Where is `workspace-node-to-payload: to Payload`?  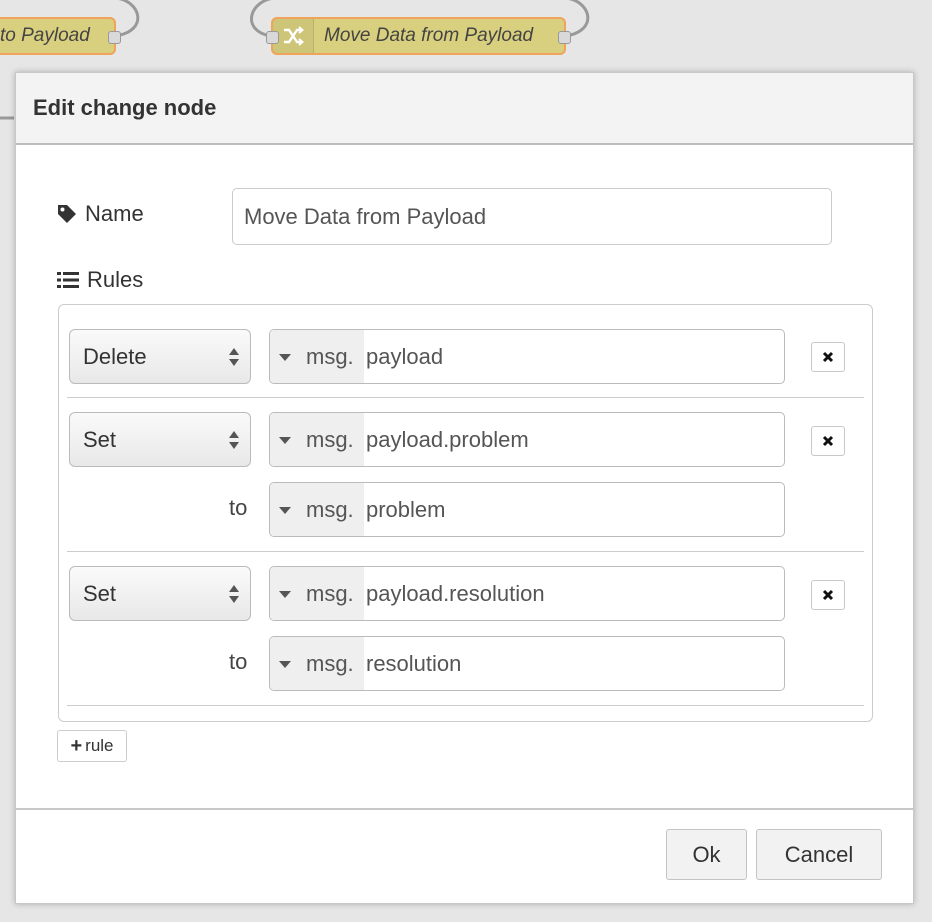
workspace-node-to-payload: to Payload is located at coordinates (60, 36).